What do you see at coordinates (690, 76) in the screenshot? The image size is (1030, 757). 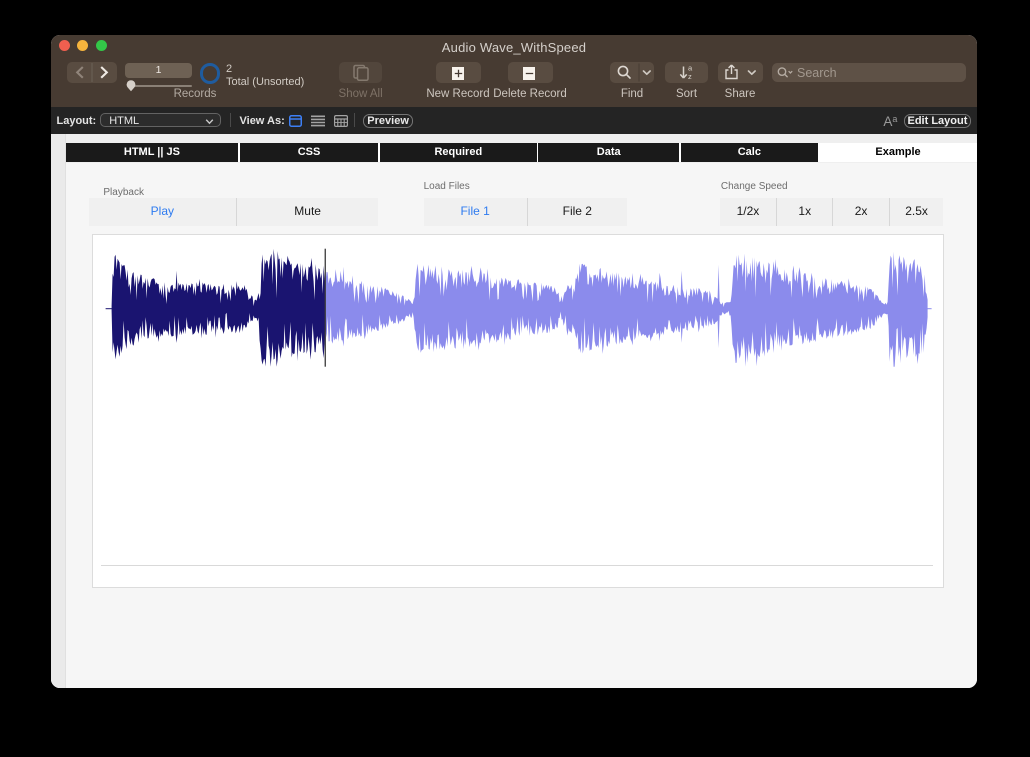 I see `svg-text: z` at bounding box center [690, 76].